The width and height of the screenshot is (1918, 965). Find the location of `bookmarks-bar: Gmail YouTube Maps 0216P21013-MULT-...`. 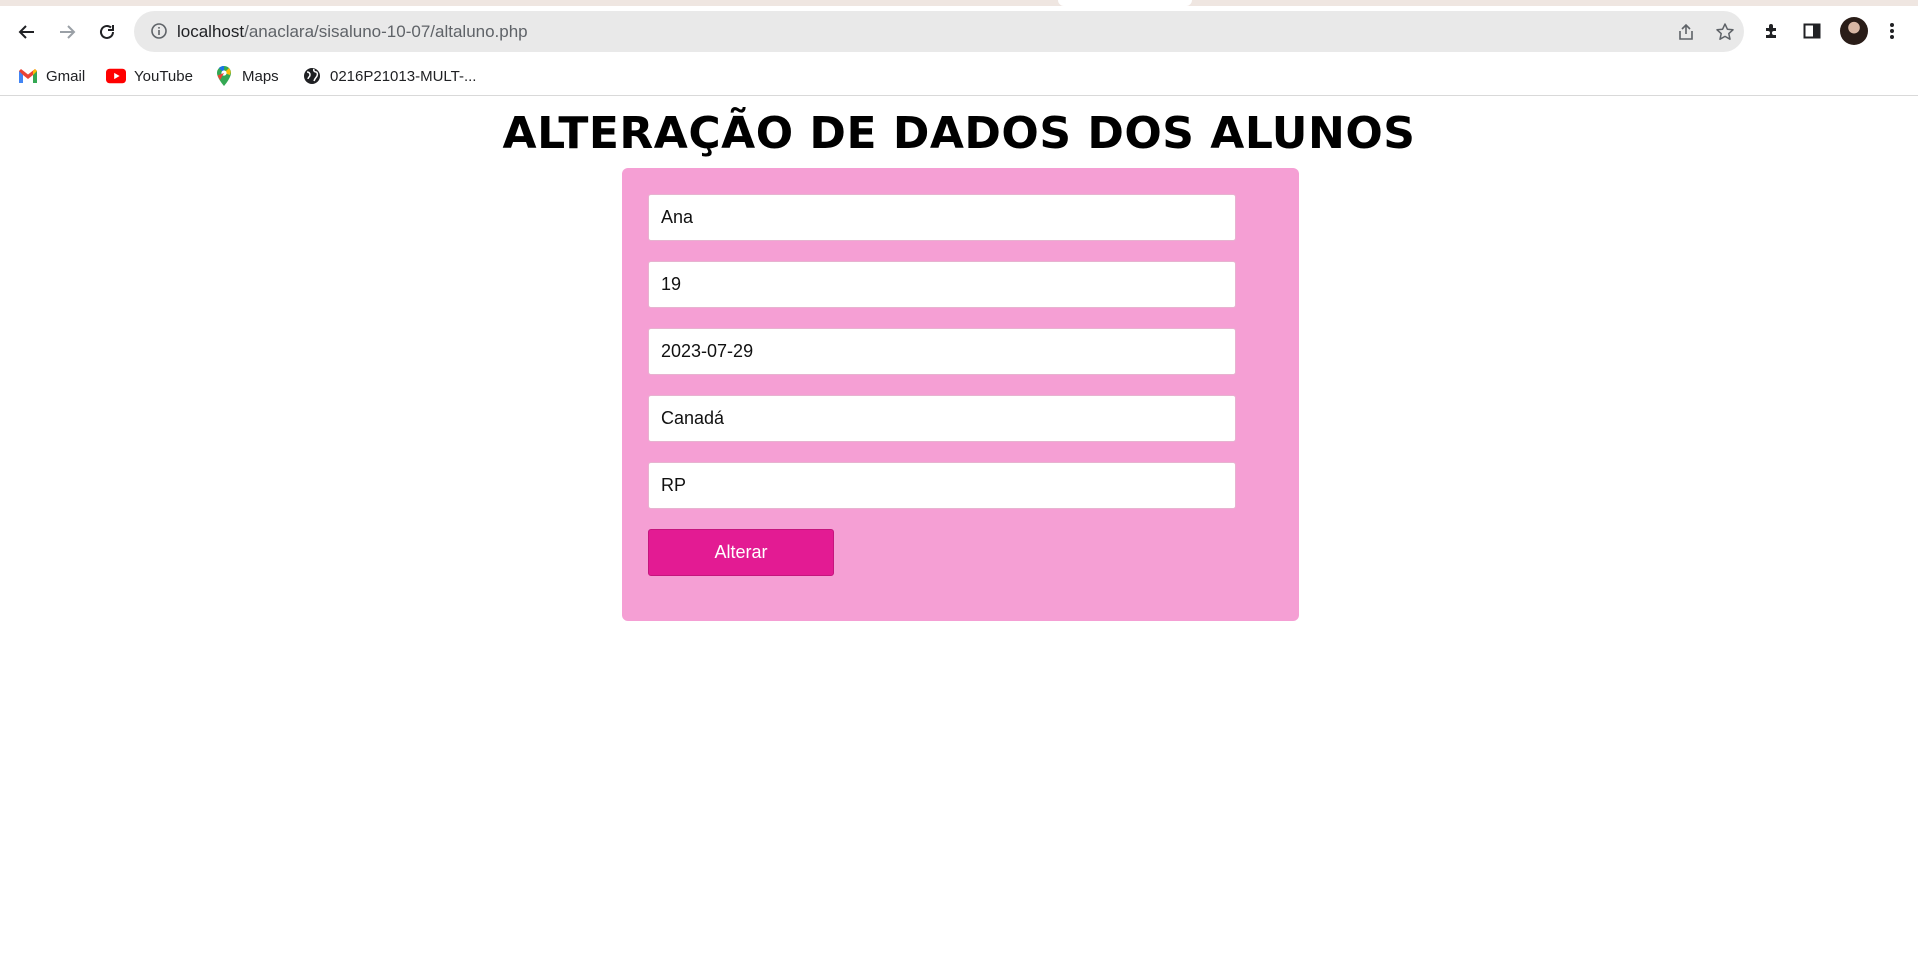

bookmarks-bar: Gmail YouTube Maps 0216P21013-MULT-... is located at coordinates (959, 76).